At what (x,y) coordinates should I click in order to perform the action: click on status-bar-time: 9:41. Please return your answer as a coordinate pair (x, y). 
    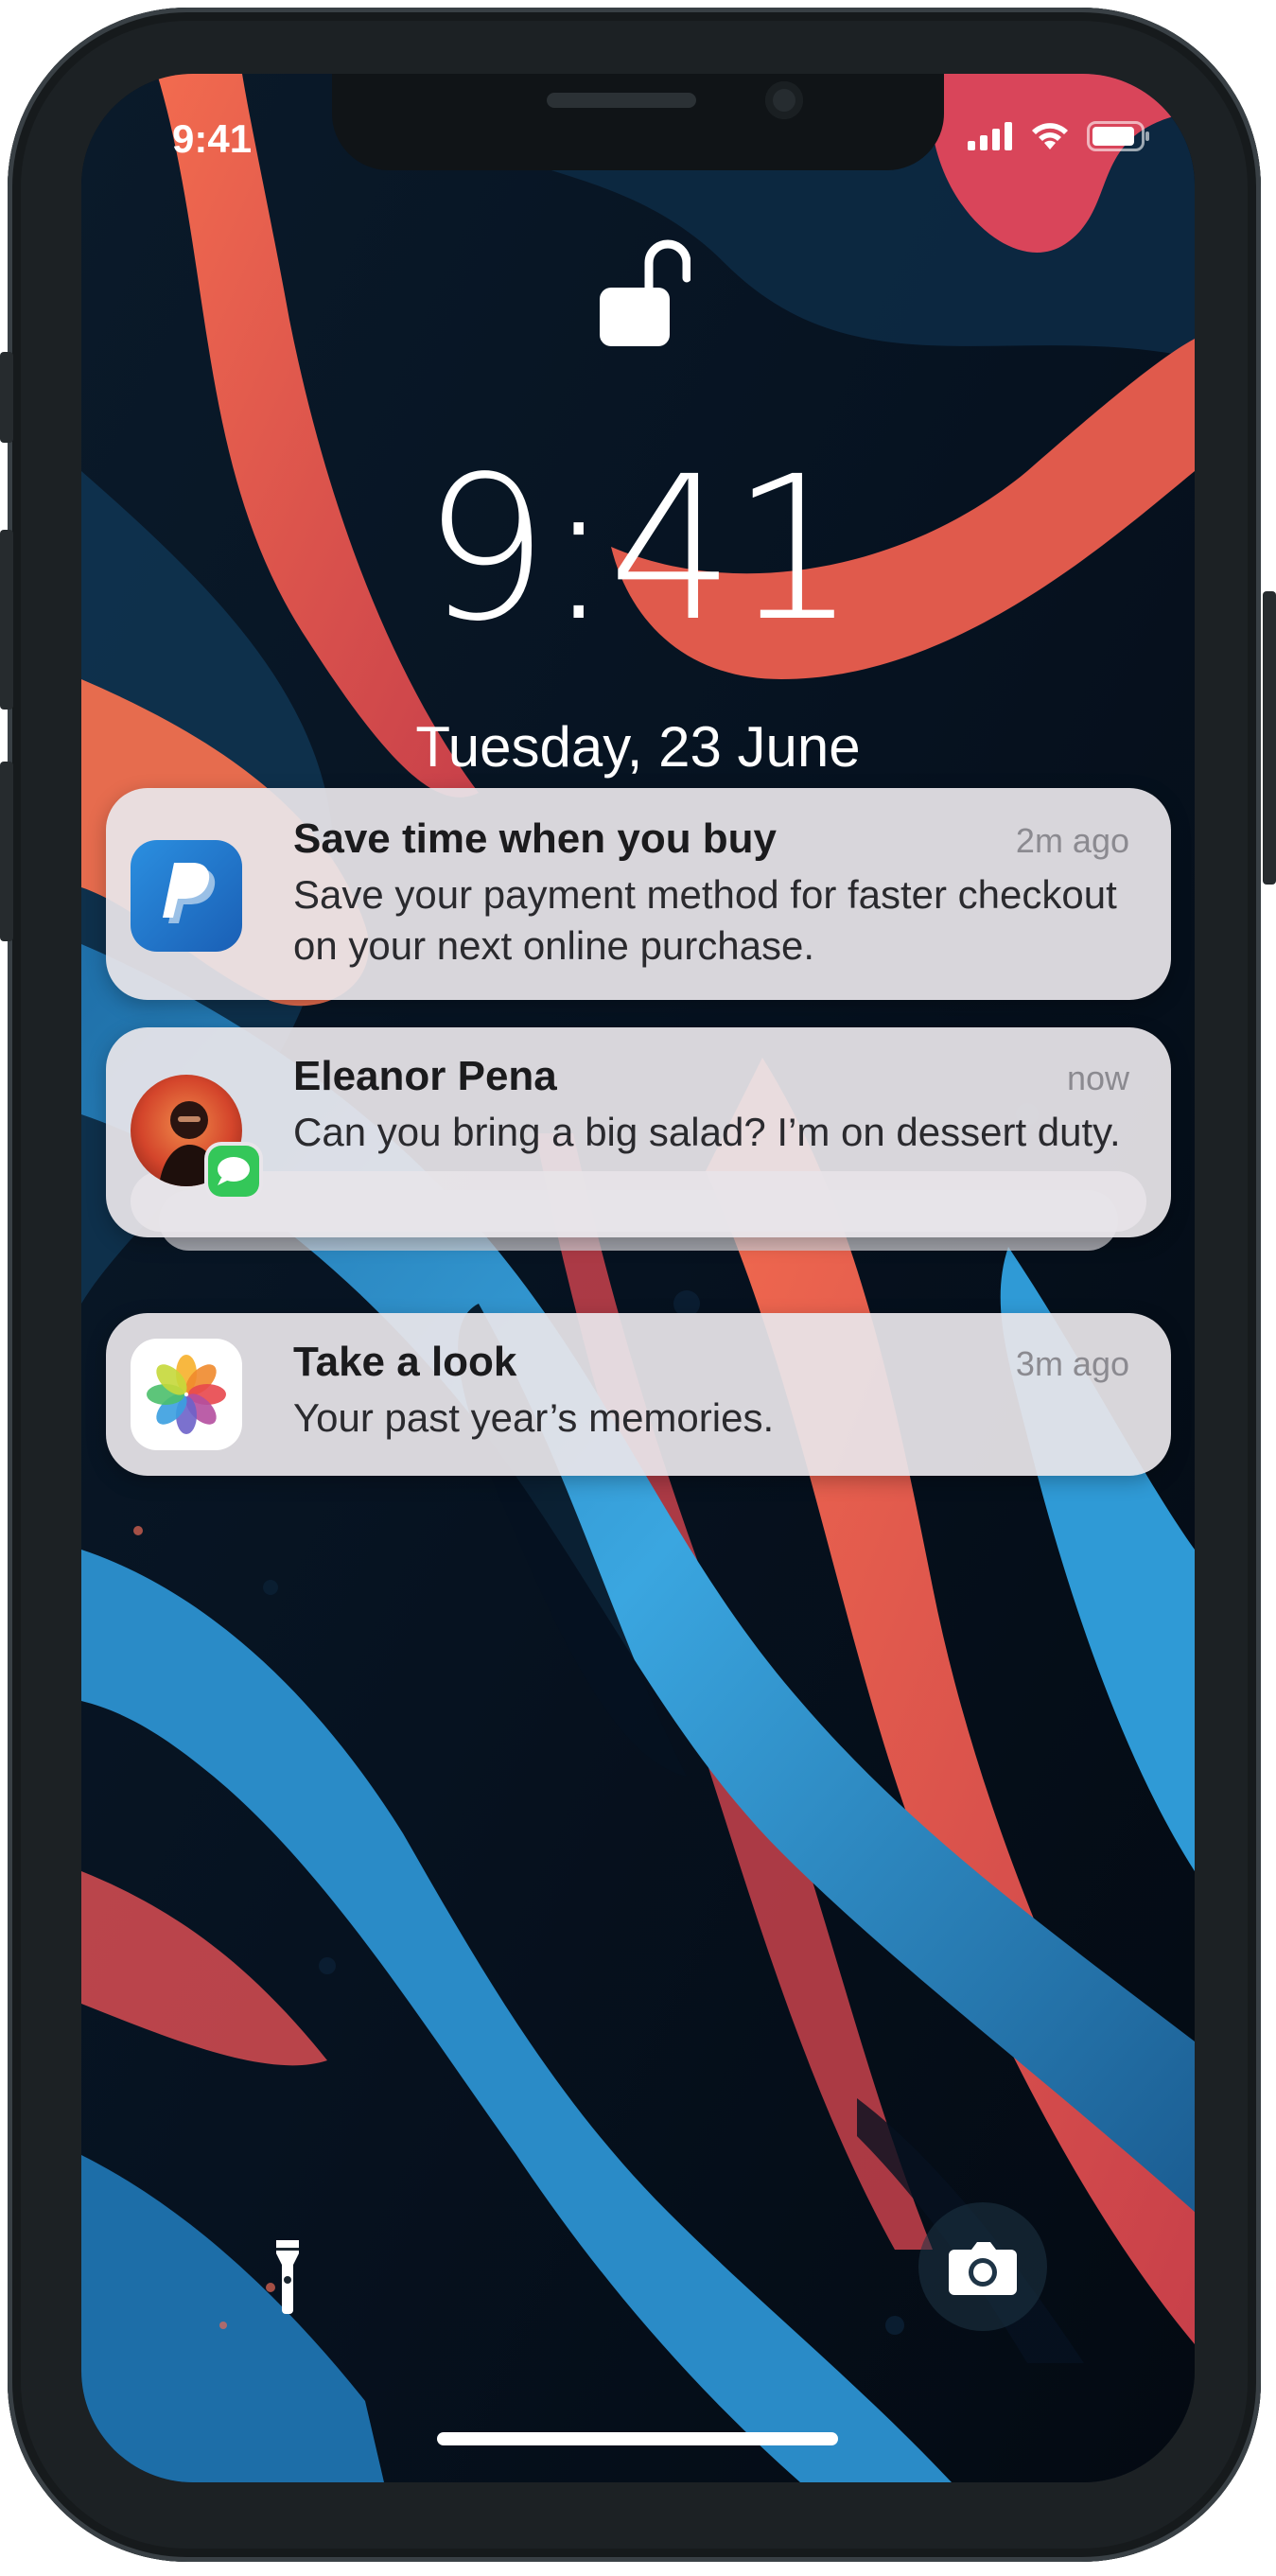
    Looking at the image, I should click on (212, 138).